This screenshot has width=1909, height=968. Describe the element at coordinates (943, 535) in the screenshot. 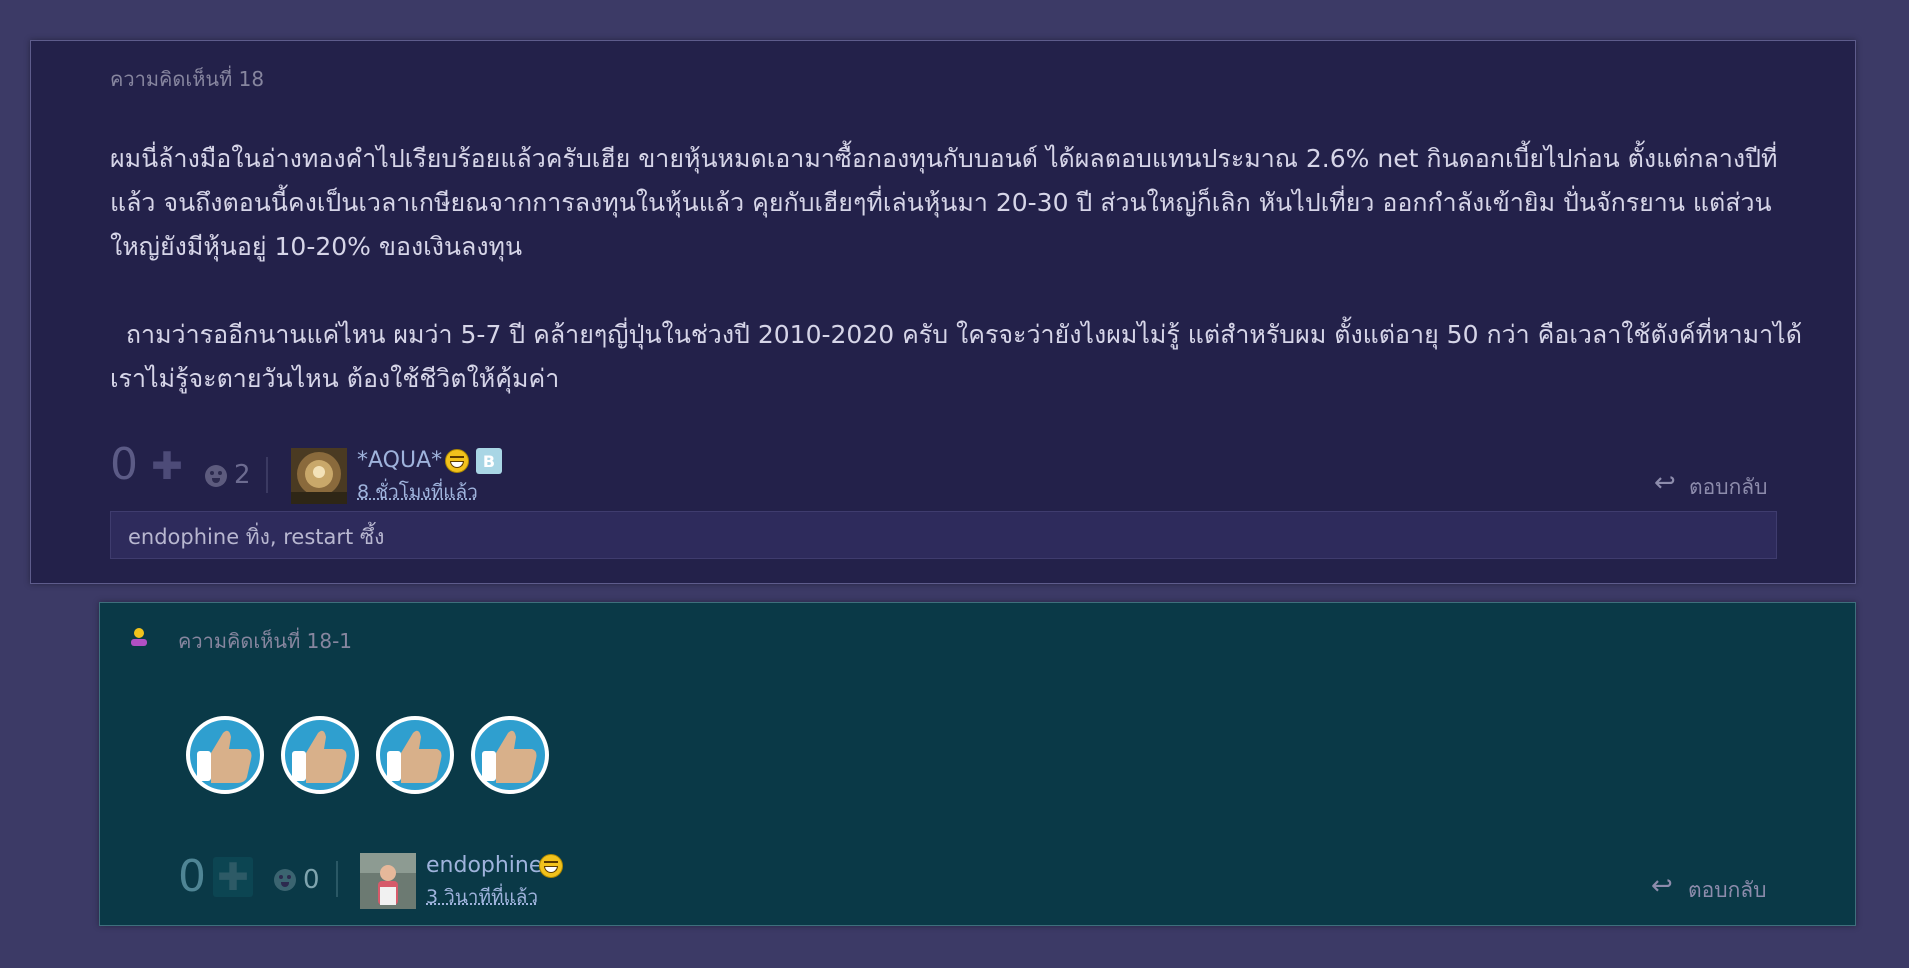

I see `reply-preview: endophine ทิ่ง, restart ซึ้ง` at that location.